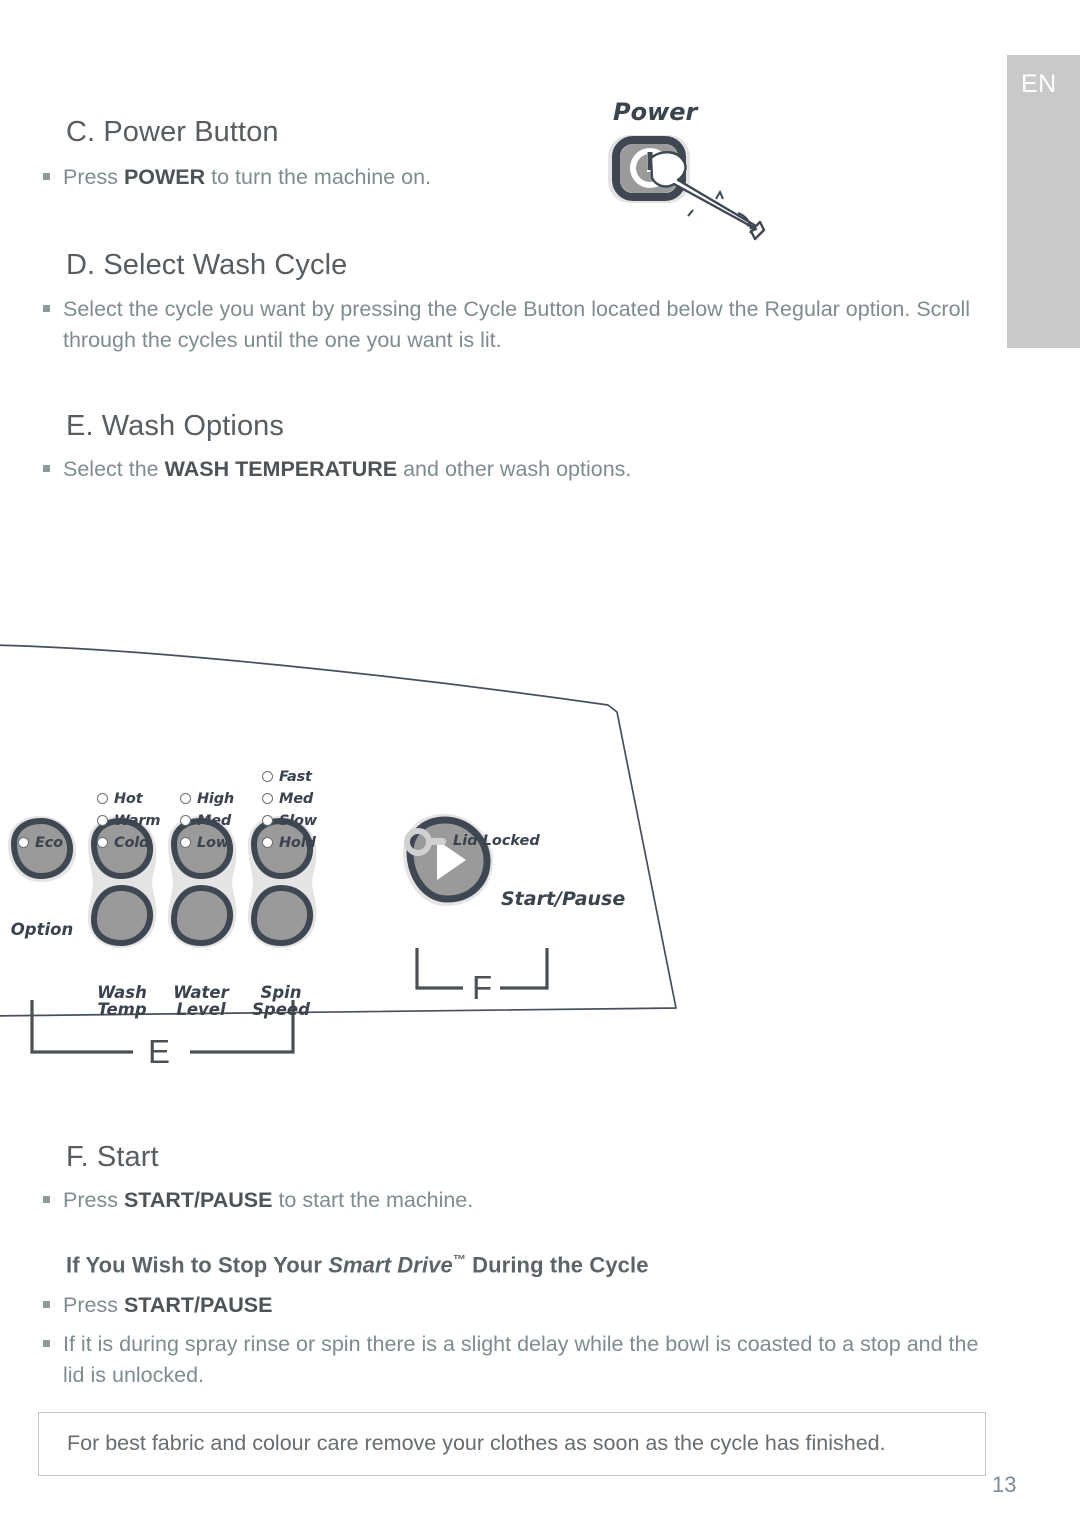 The image size is (1080, 1532). I want to click on power-button-illustration: Power, so click(698, 183).